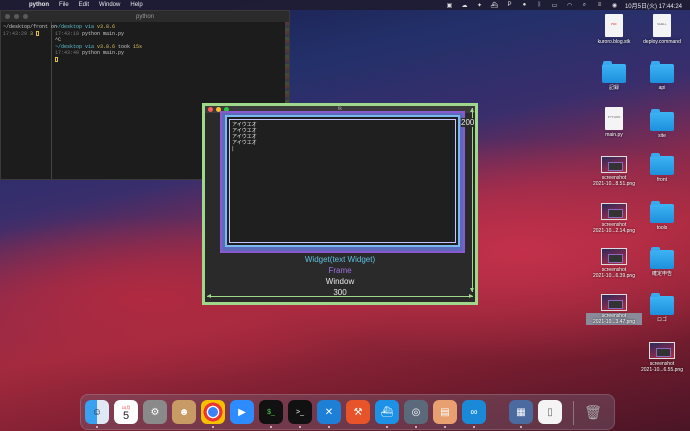 The height and width of the screenshot is (431, 690). I want to click on status-cloud-icon: ☁, so click(464, 5).